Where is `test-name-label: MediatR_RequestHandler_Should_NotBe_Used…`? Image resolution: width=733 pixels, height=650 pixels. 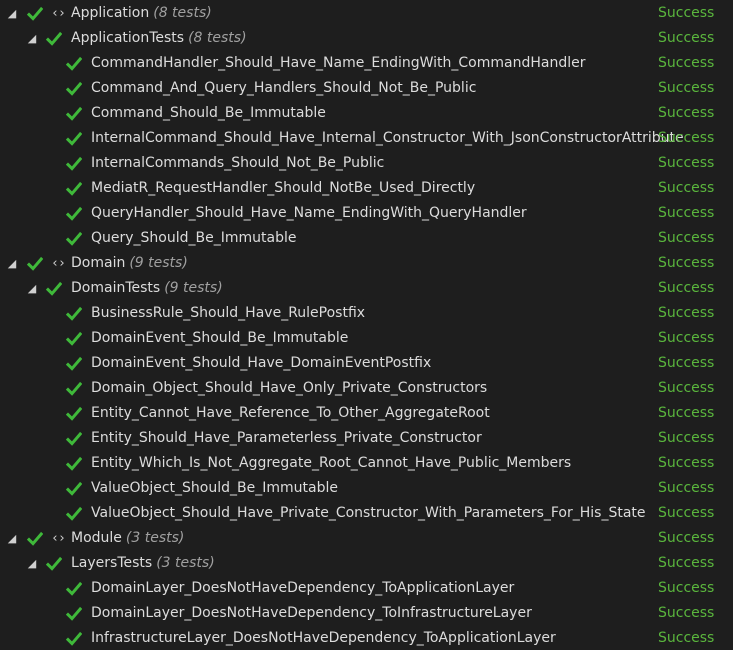 test-name-label: MediatR_RequestHandler_Should_NotBe_Used… is located at coordinates (283, 188).